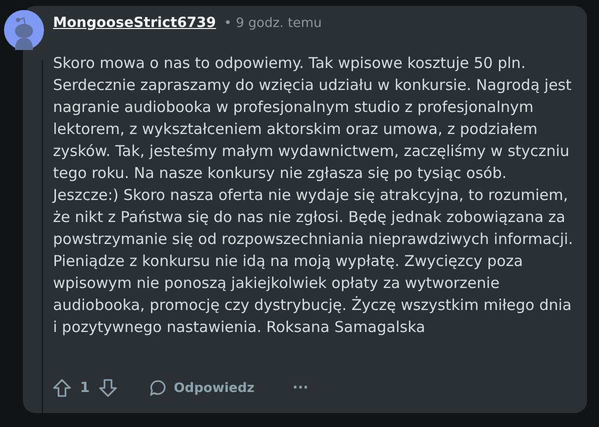 The height and width of the screenshot is (427, 599). Describe the element at coordinates (134, 23) in the screenshot. I see `username-link: MongooseStrict6739` at that location.